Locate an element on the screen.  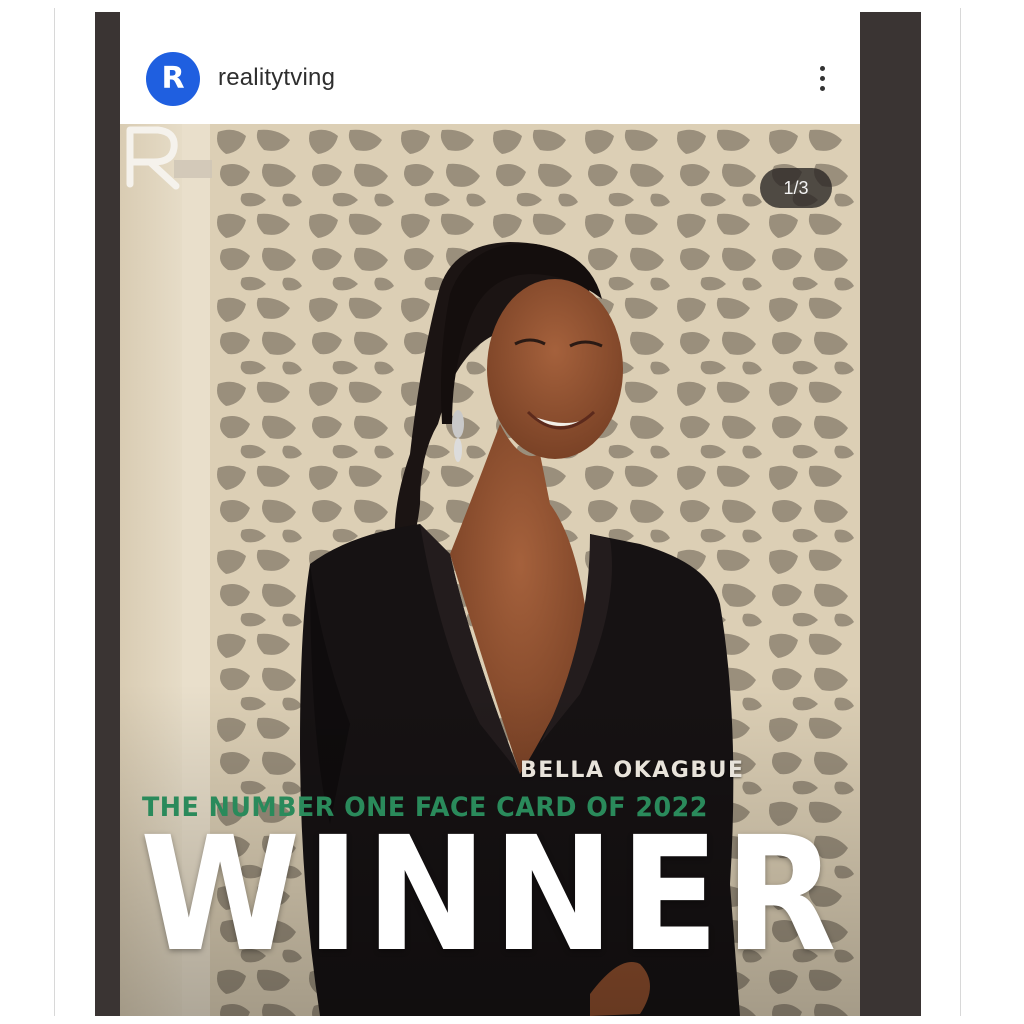
username-link: realitytving is located at coordinates (276, 78).